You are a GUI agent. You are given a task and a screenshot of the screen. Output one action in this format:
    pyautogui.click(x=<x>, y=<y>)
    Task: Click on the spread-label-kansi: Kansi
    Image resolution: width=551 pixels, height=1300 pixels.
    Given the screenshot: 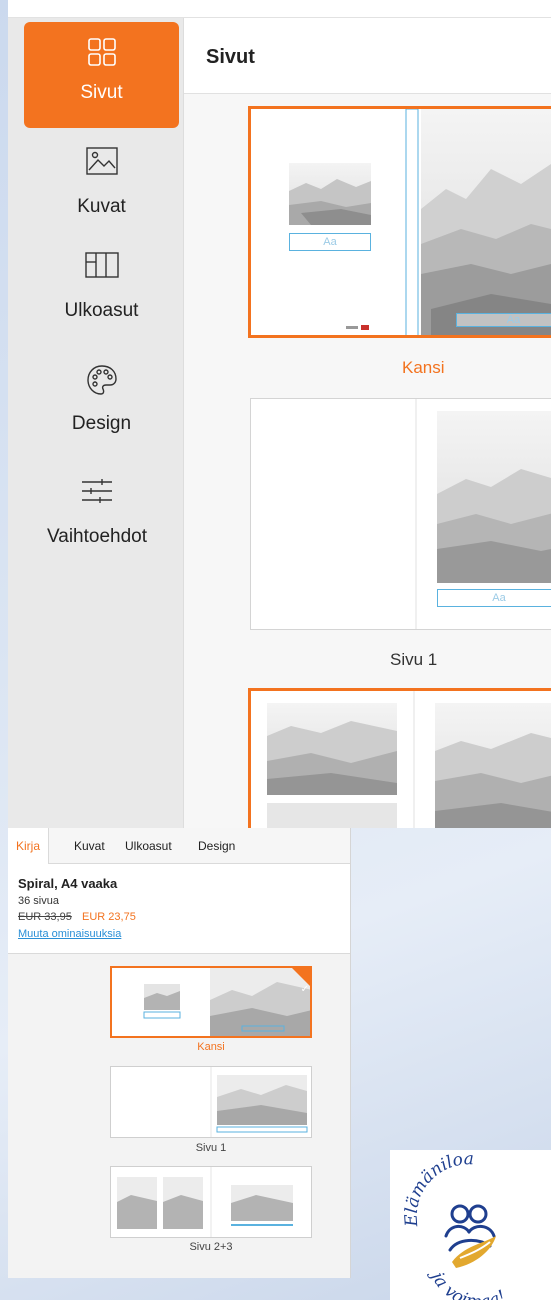 What is the action you would take?
    pyautogui.click(x=423, y=367)
    